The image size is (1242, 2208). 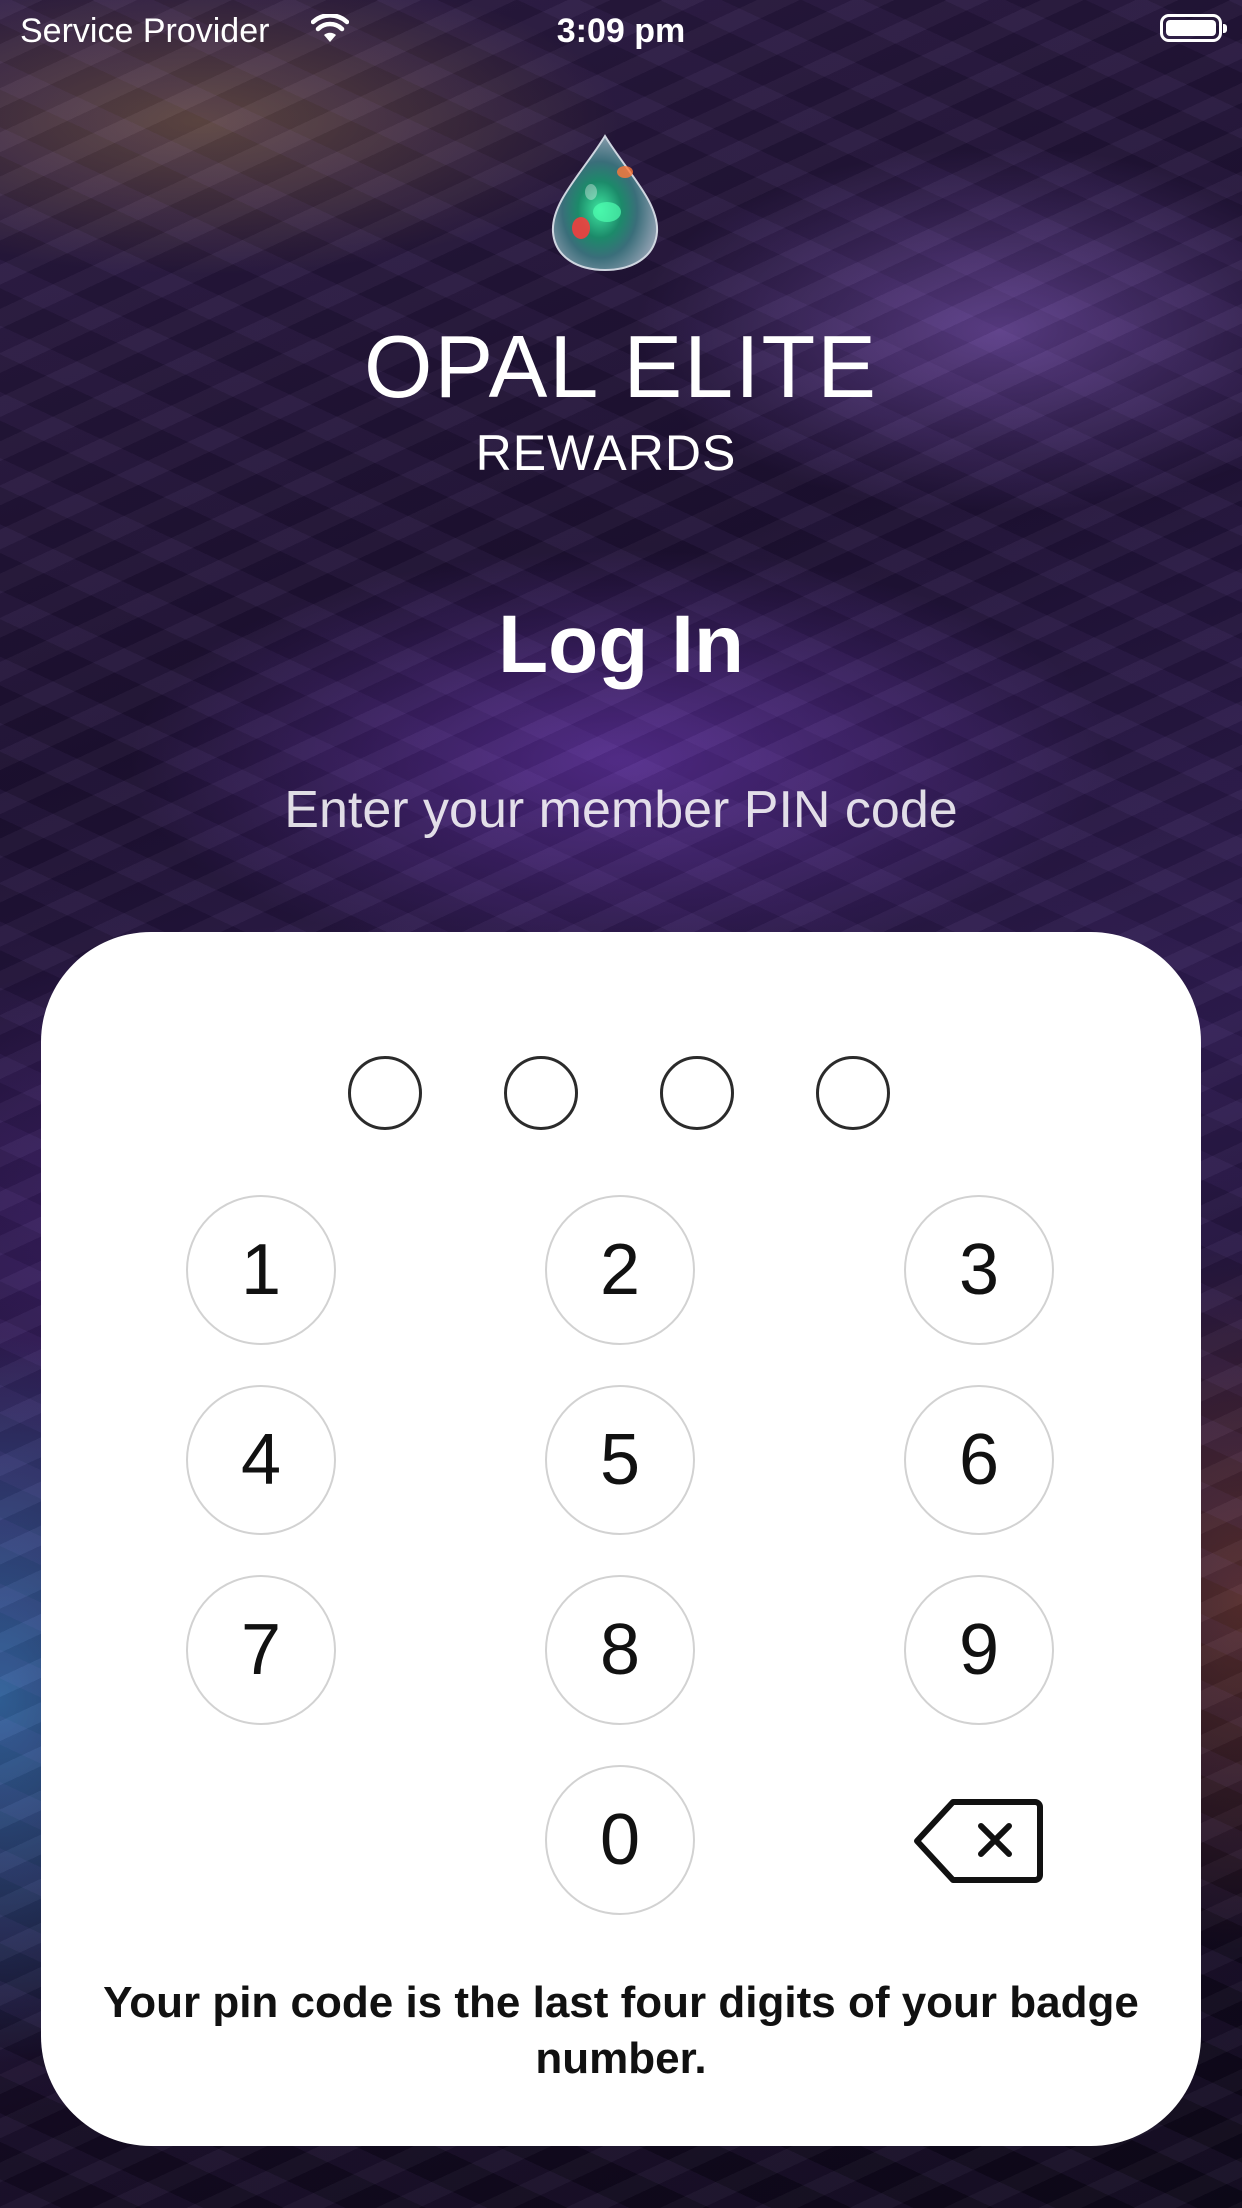 What do you see at coordinates (978, 1841) in the screenshot?
I see `backspace-icon` at bounding box center [978, 1841].